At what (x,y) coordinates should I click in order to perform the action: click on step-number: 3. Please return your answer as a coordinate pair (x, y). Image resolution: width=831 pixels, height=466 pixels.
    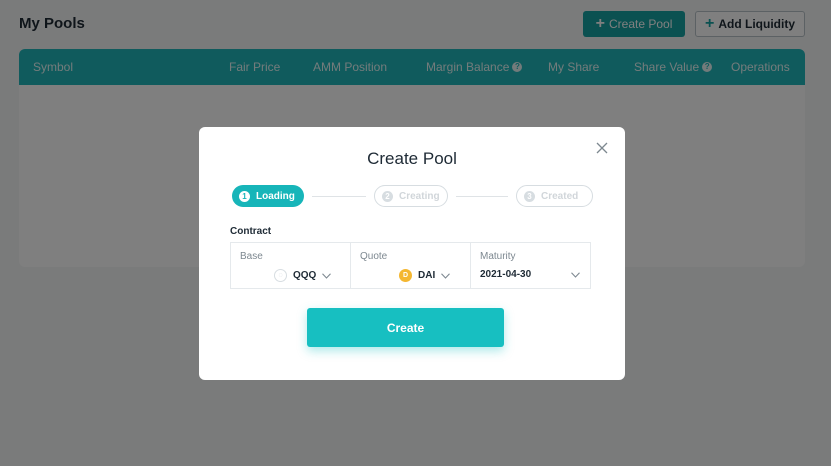
    Looking at the image, I should click on (529, 196).